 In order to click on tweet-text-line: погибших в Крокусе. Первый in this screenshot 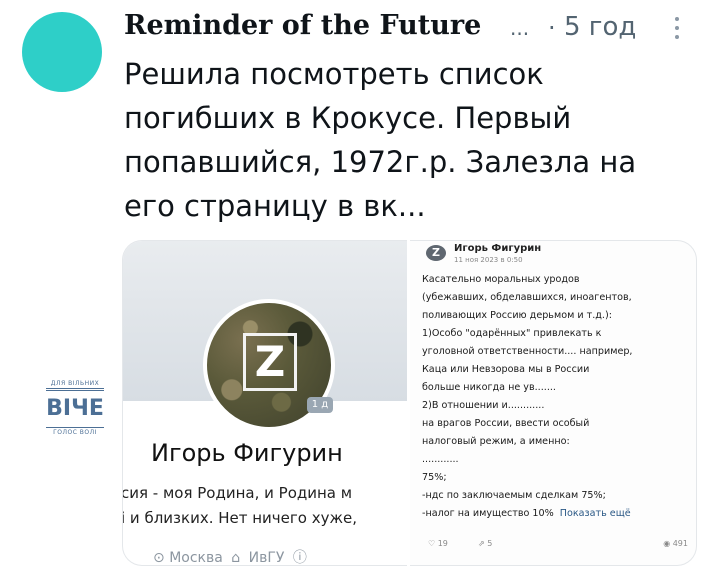, I will do `click(348, 118)`.